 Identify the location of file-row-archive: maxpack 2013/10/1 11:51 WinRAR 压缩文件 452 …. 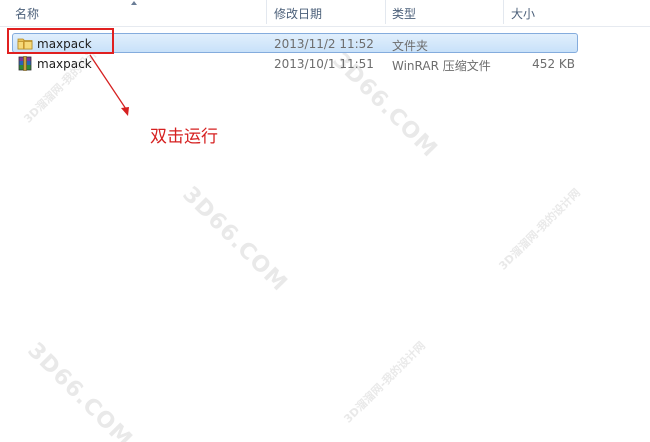
(295, 64).